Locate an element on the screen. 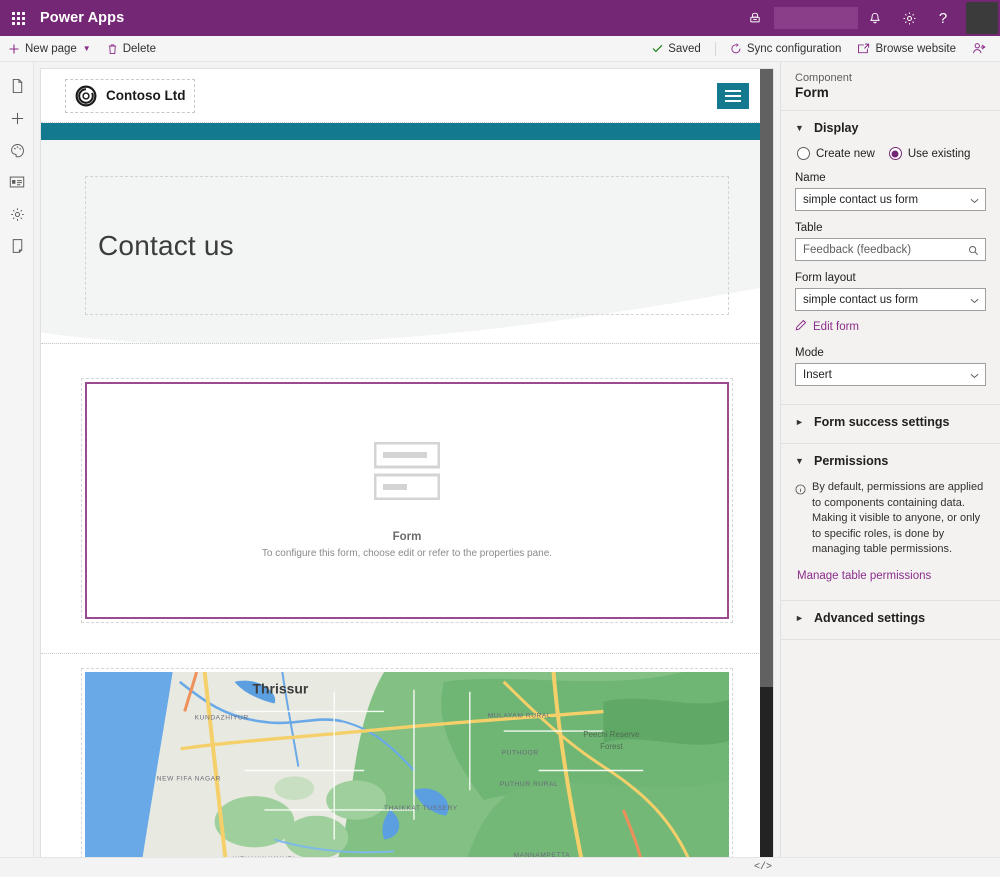 Image resolution: width=1000 pixels, height=877 pixels. mode-value: Insert is located at coordinates (817, 374).